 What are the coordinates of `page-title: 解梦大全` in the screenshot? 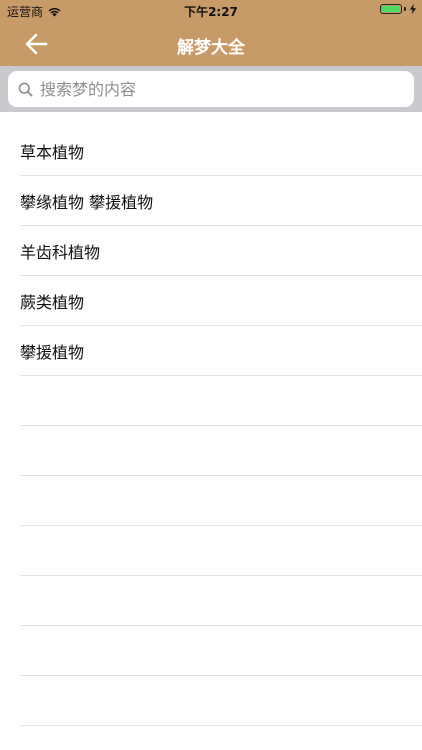 It's located at (211, 48).